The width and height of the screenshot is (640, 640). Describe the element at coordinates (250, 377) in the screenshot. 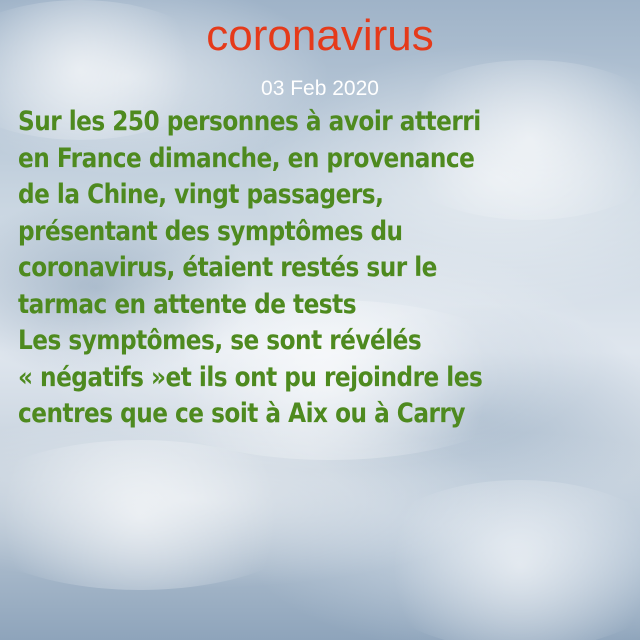

I see `body-line: « négatifs »et ils ont pu rejoindre les` at that location.